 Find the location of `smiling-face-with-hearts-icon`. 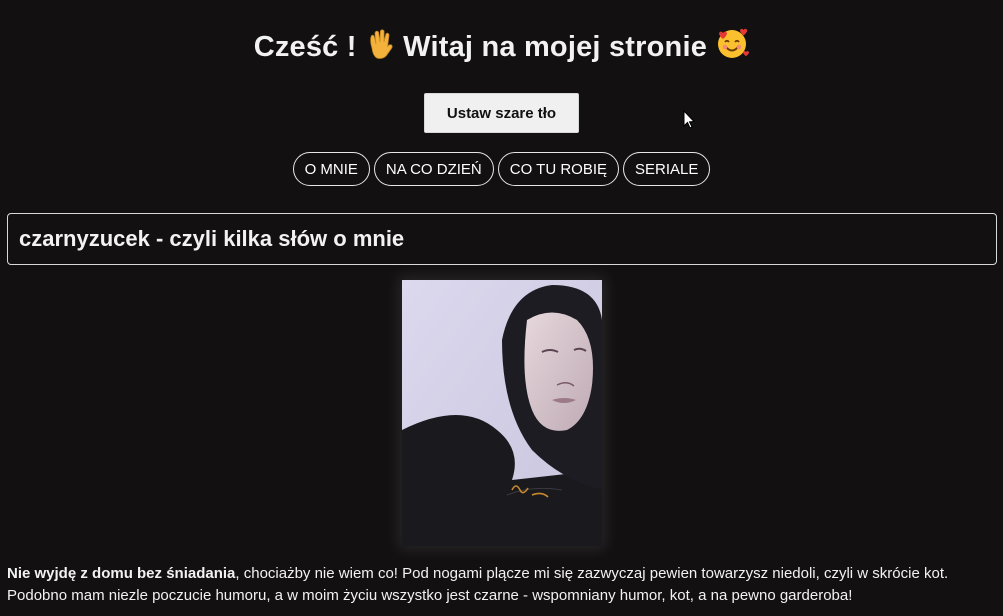

smiling-face-with-hearts-icon is located at coordinates (732, 47).